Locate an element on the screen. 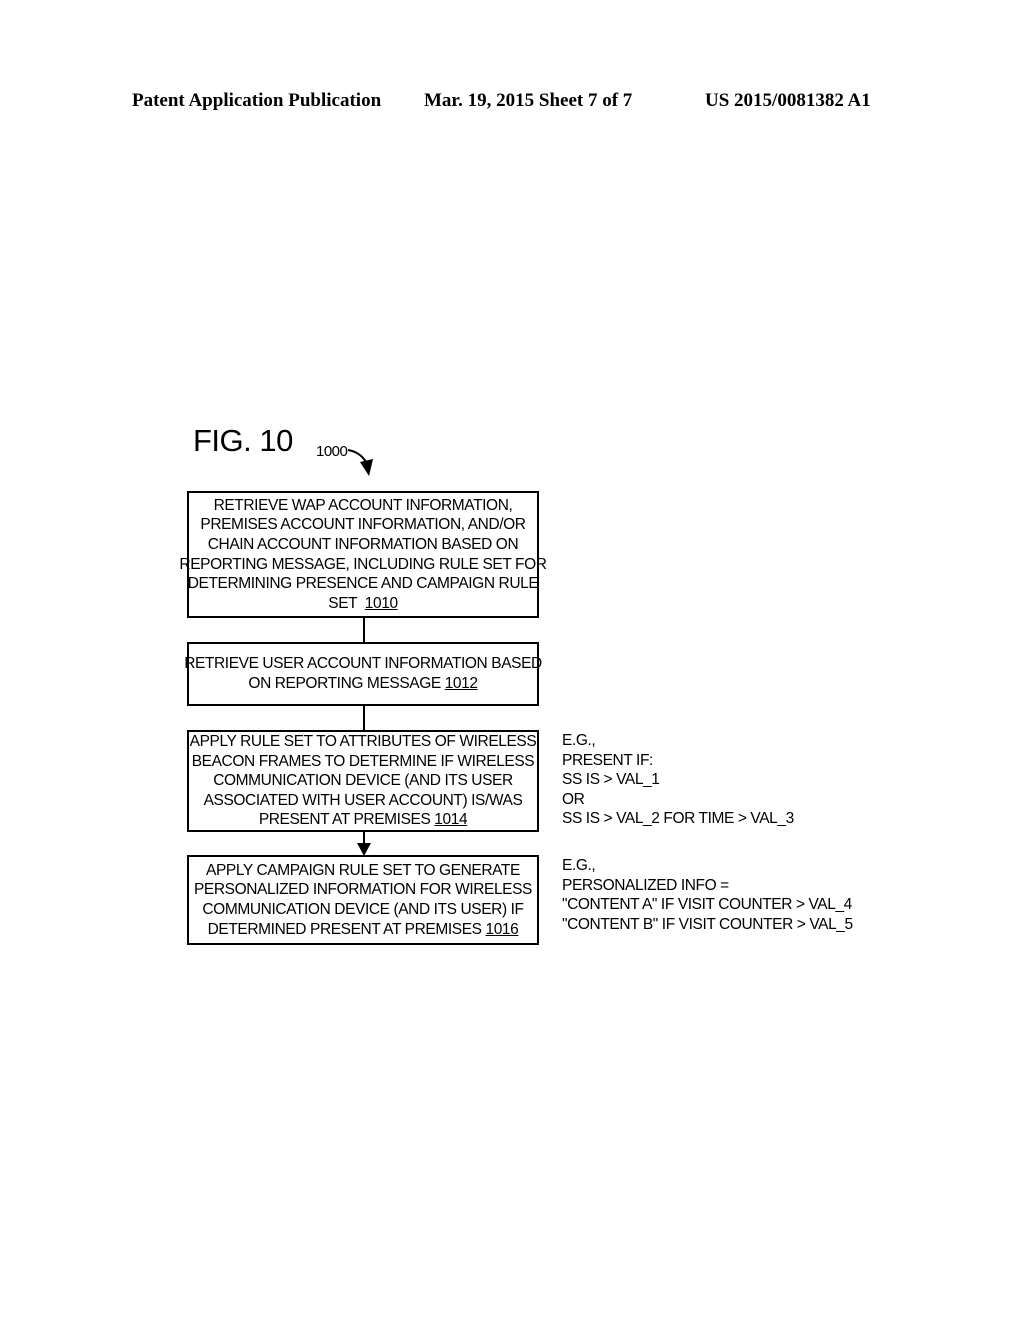 The image size is (1024, 1320). note-line: SS IS > VAL_2 FOR TIME > VAL_3 is located at coordinates (678, 819).